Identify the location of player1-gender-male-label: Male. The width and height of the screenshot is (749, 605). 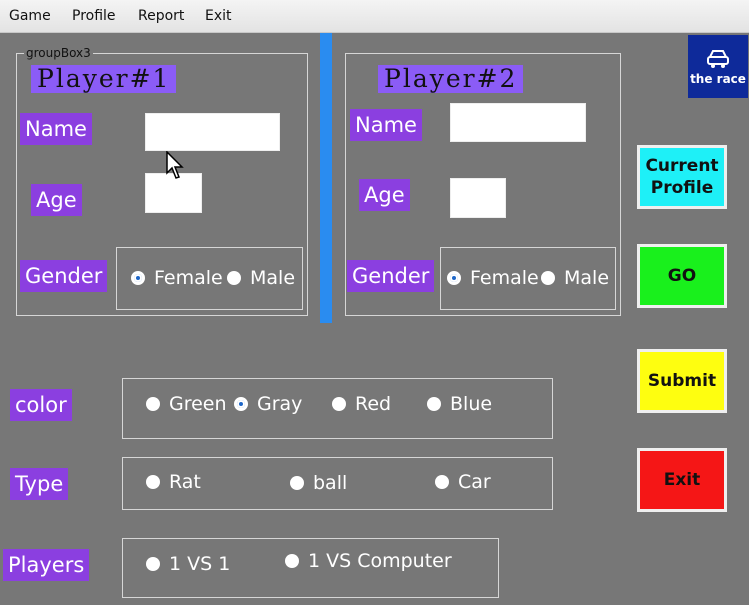
(273, 278).